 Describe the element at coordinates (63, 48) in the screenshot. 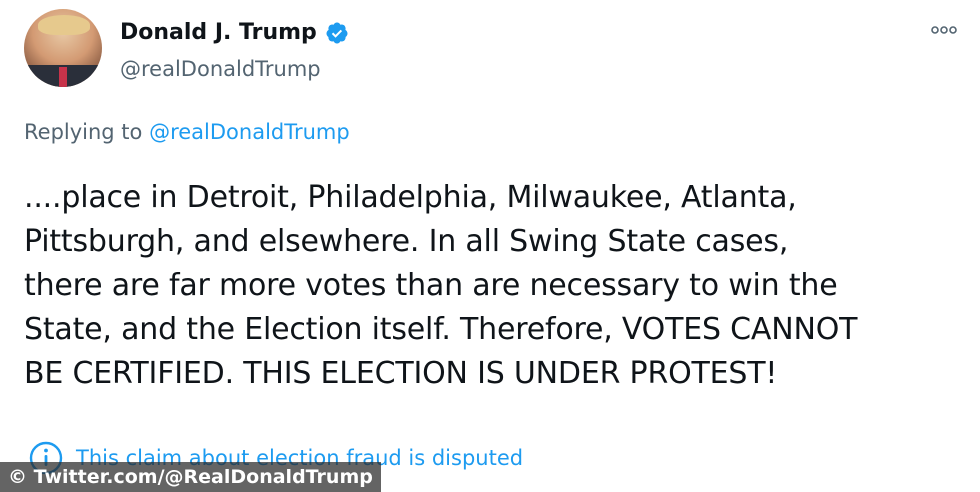

I see `avatar` at that location.